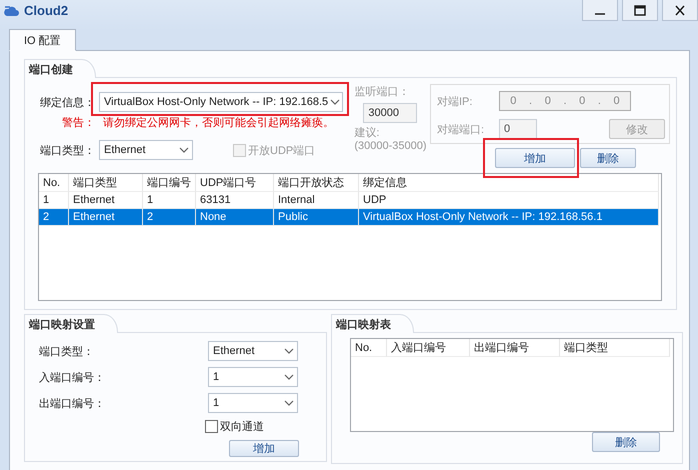 This screenshot has width=698, height=470. I want to click on table-cell: None, so click(235, 217).